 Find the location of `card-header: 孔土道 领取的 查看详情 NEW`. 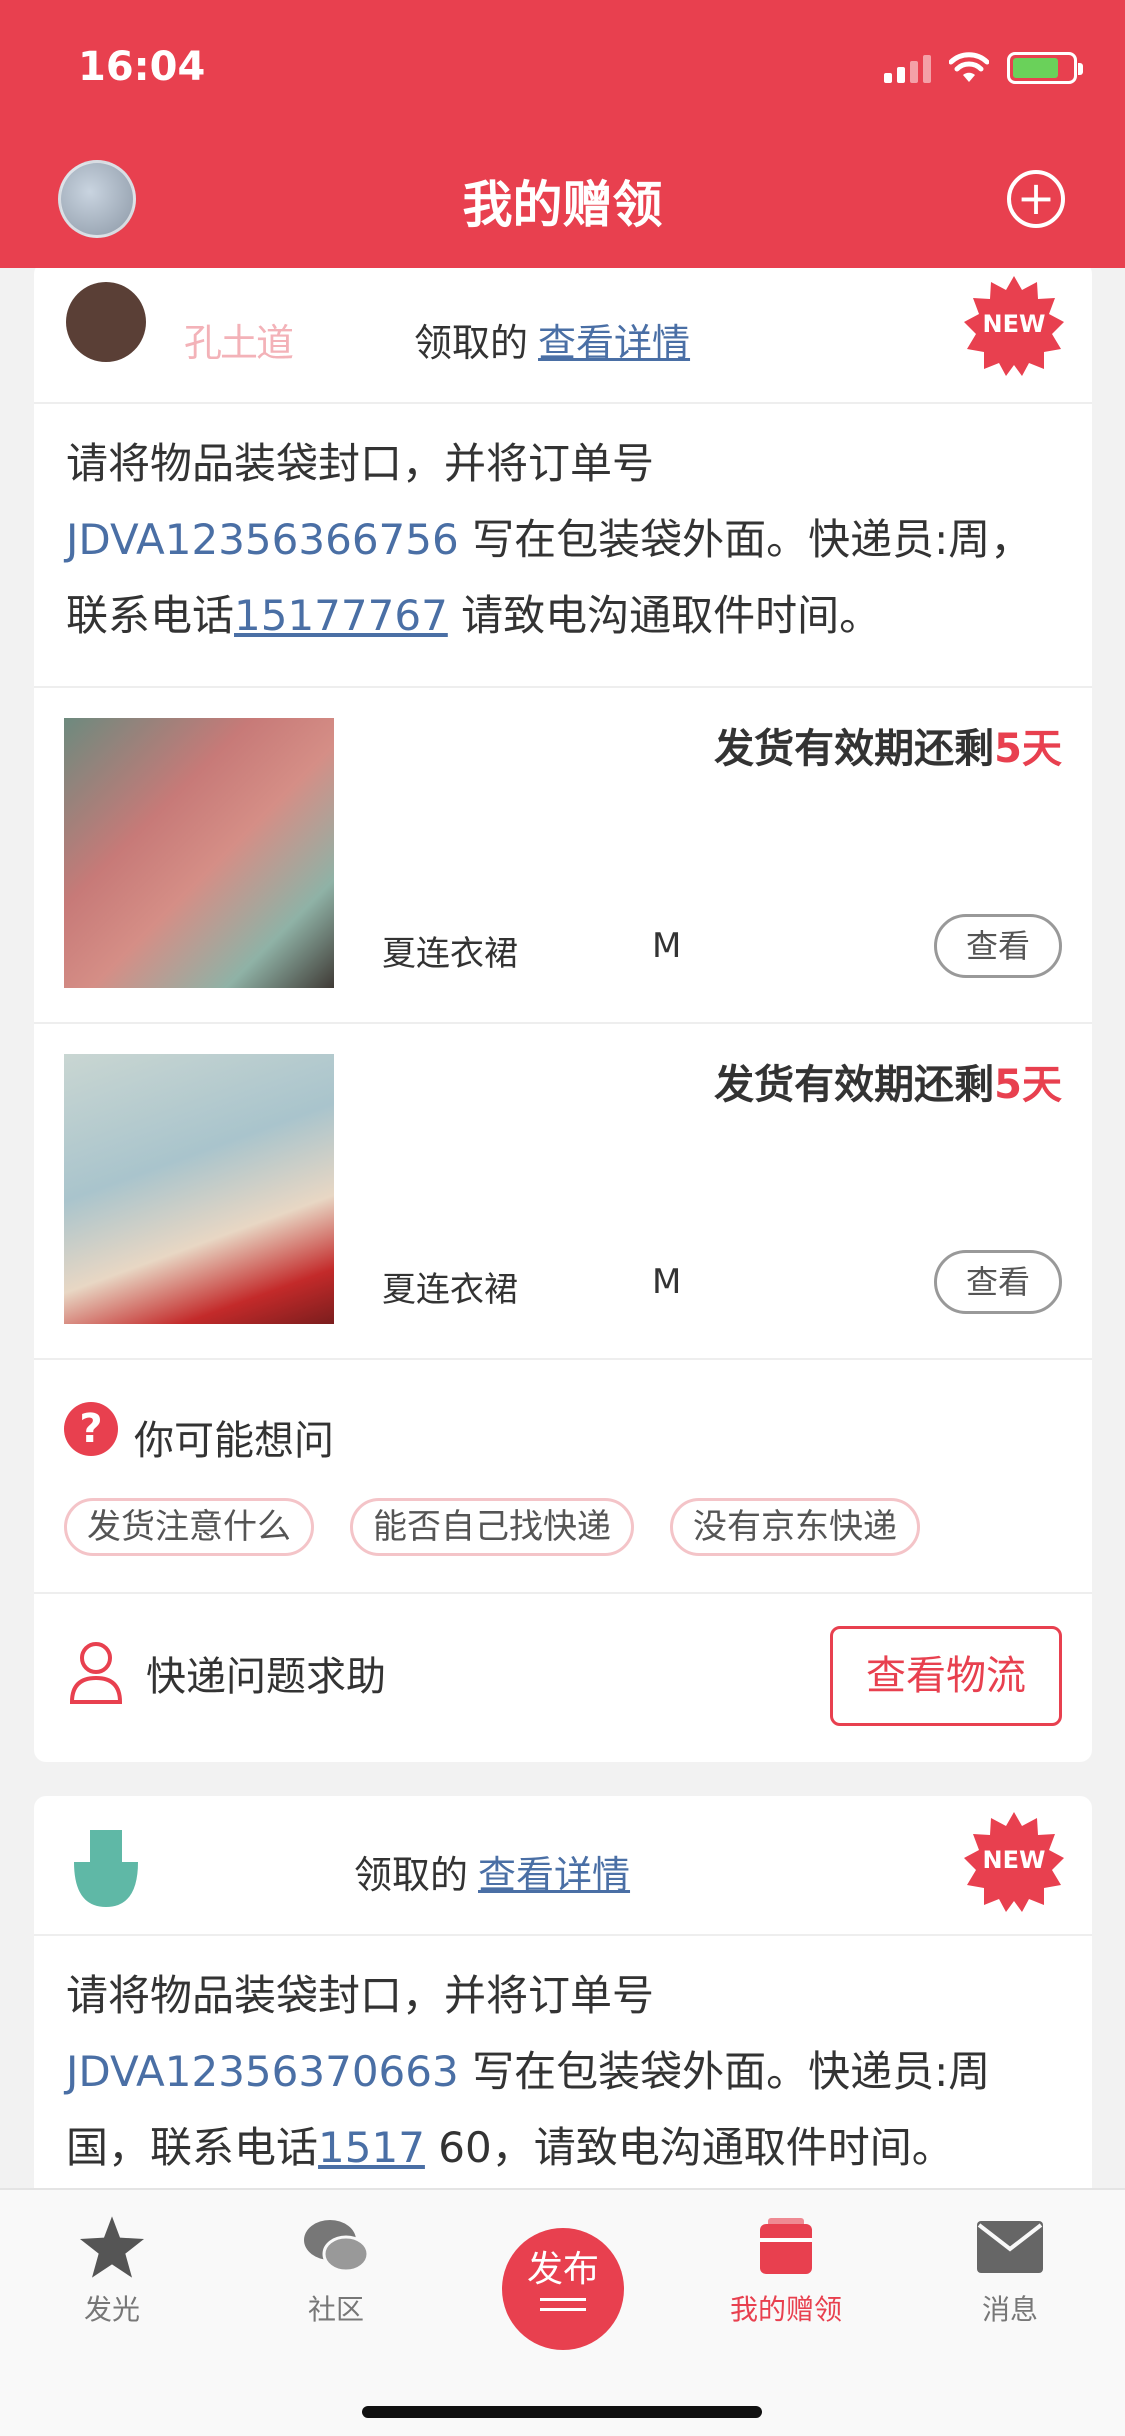

card-header: 孔土道 领取的 查看详情 NEW is located at coordinates (563, 333).